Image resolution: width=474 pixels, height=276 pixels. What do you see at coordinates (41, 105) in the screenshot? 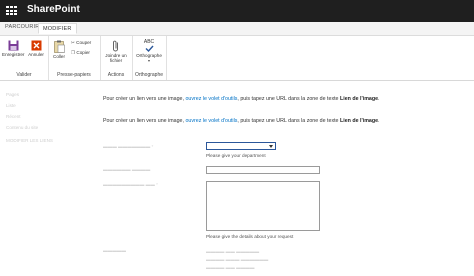
I see `nav-item-list: Liste` at bounding box center [41, 105].